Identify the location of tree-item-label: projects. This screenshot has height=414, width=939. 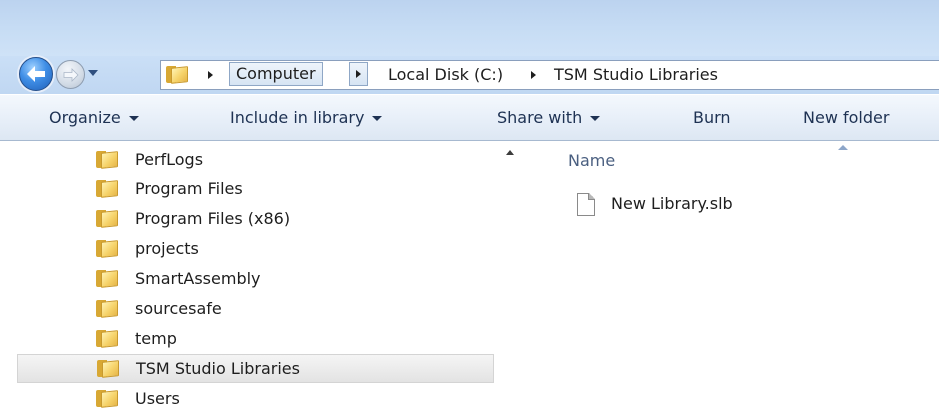
(167, 248).